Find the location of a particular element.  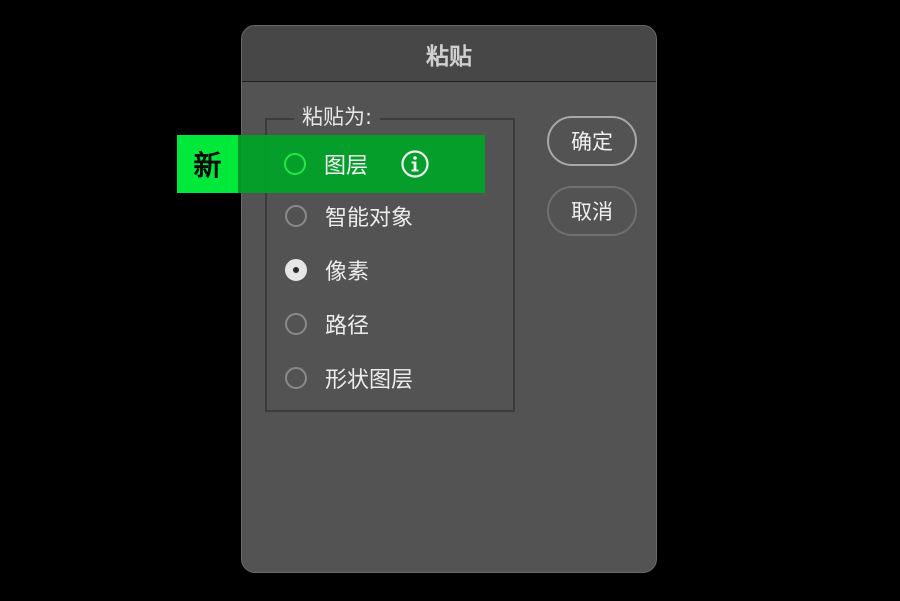

dialog-title: 粘贴 is located at coordinates (449, 54).